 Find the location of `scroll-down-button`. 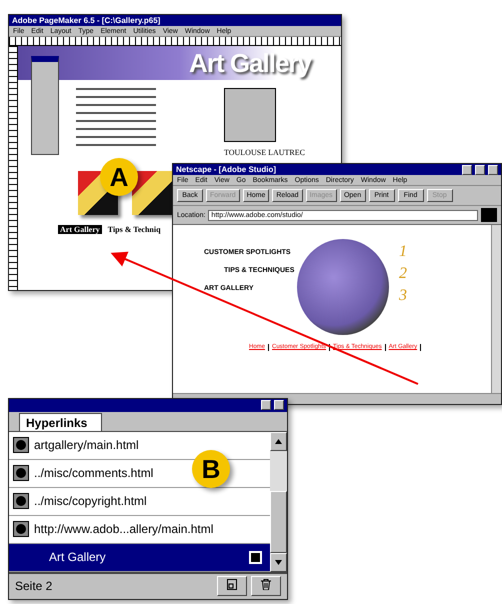

scroll-down-button is located at coordinates (278, 562).